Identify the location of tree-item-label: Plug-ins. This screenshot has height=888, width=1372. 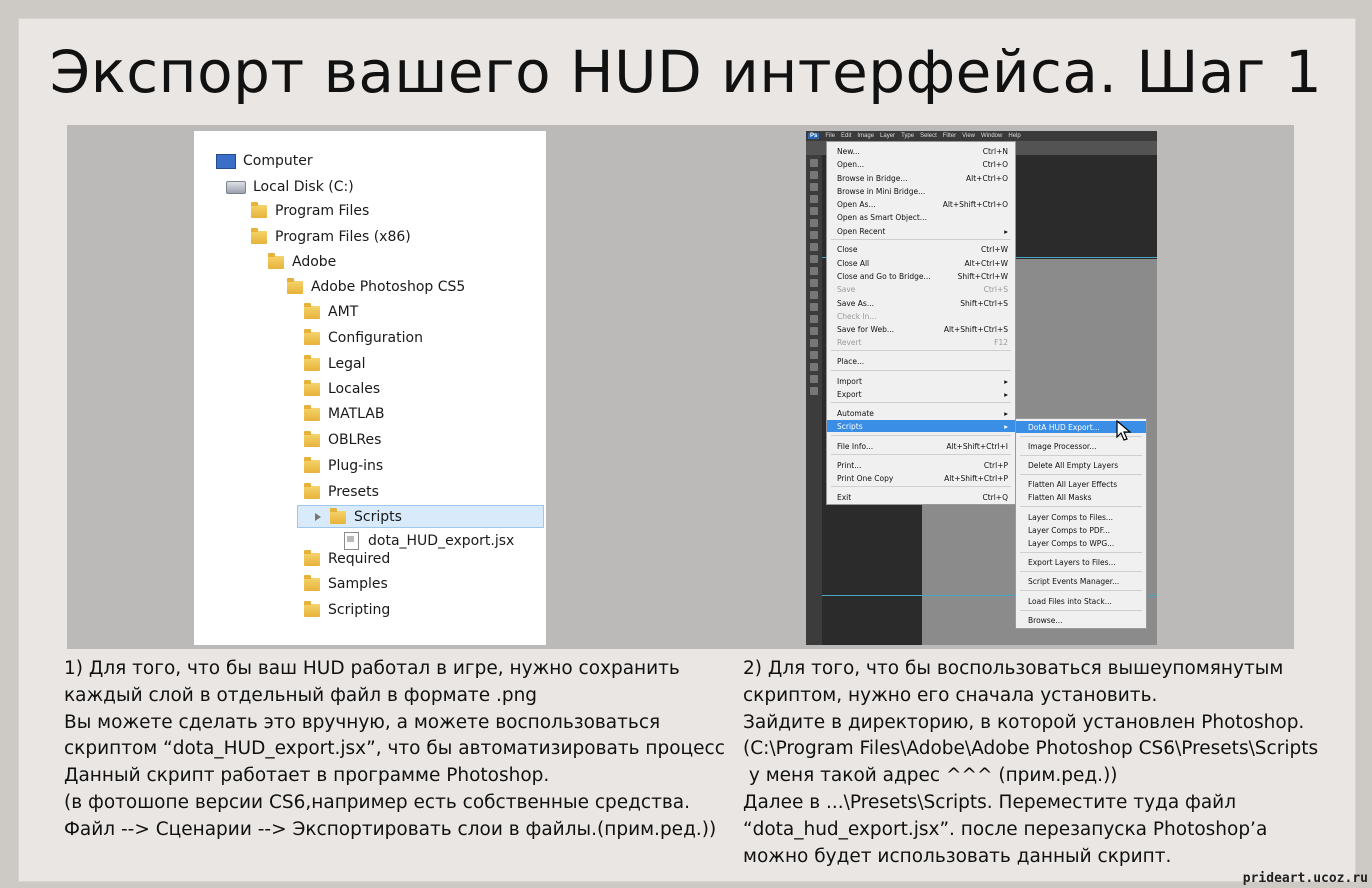
(356, 466).